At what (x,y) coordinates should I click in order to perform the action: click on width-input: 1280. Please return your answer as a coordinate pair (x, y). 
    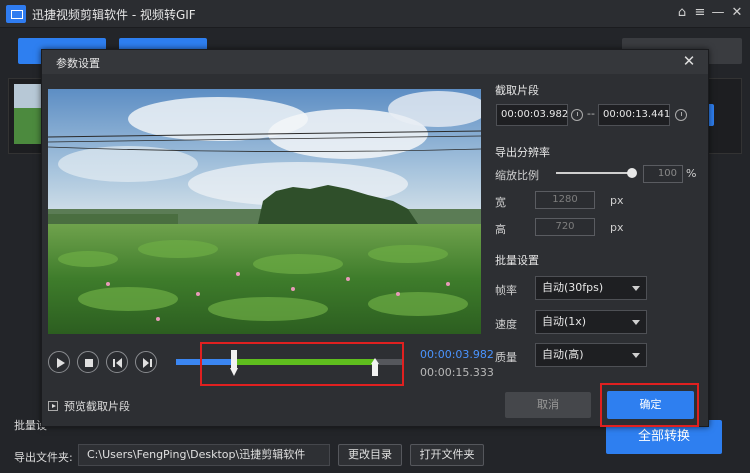
    Looking at the image, I should click on (565, 200).